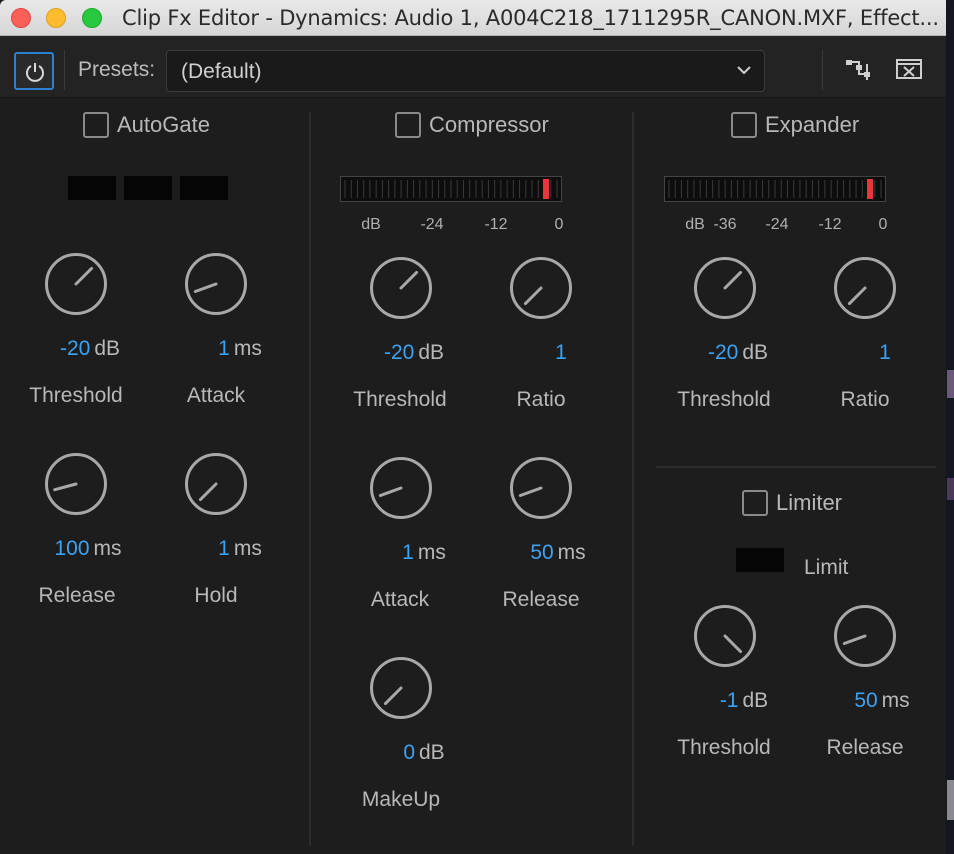  What do you see at coordinates (414, 353) in the screenshot?
I see `compressor-threshold-value: -20 dB` at bounding box center [414, 353].